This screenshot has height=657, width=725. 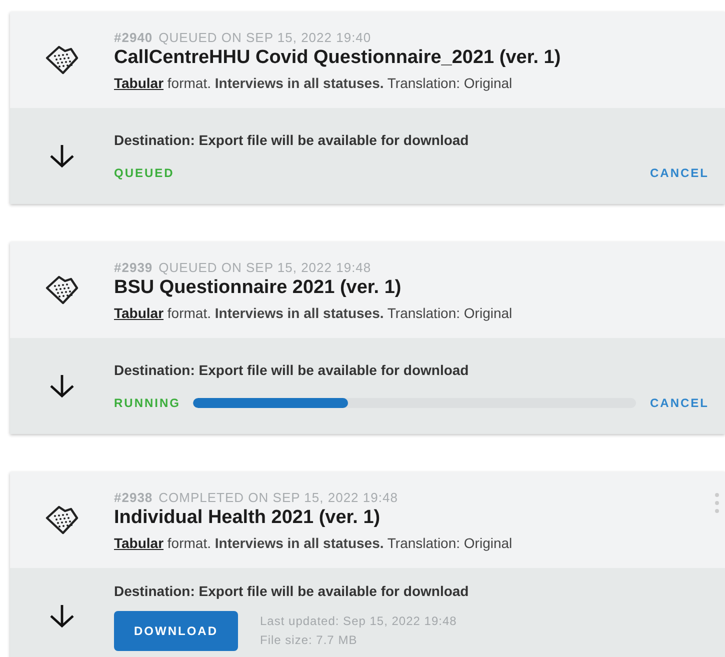 I want to click on download-button: DOWNLOAD, so click(x=176, y=631).